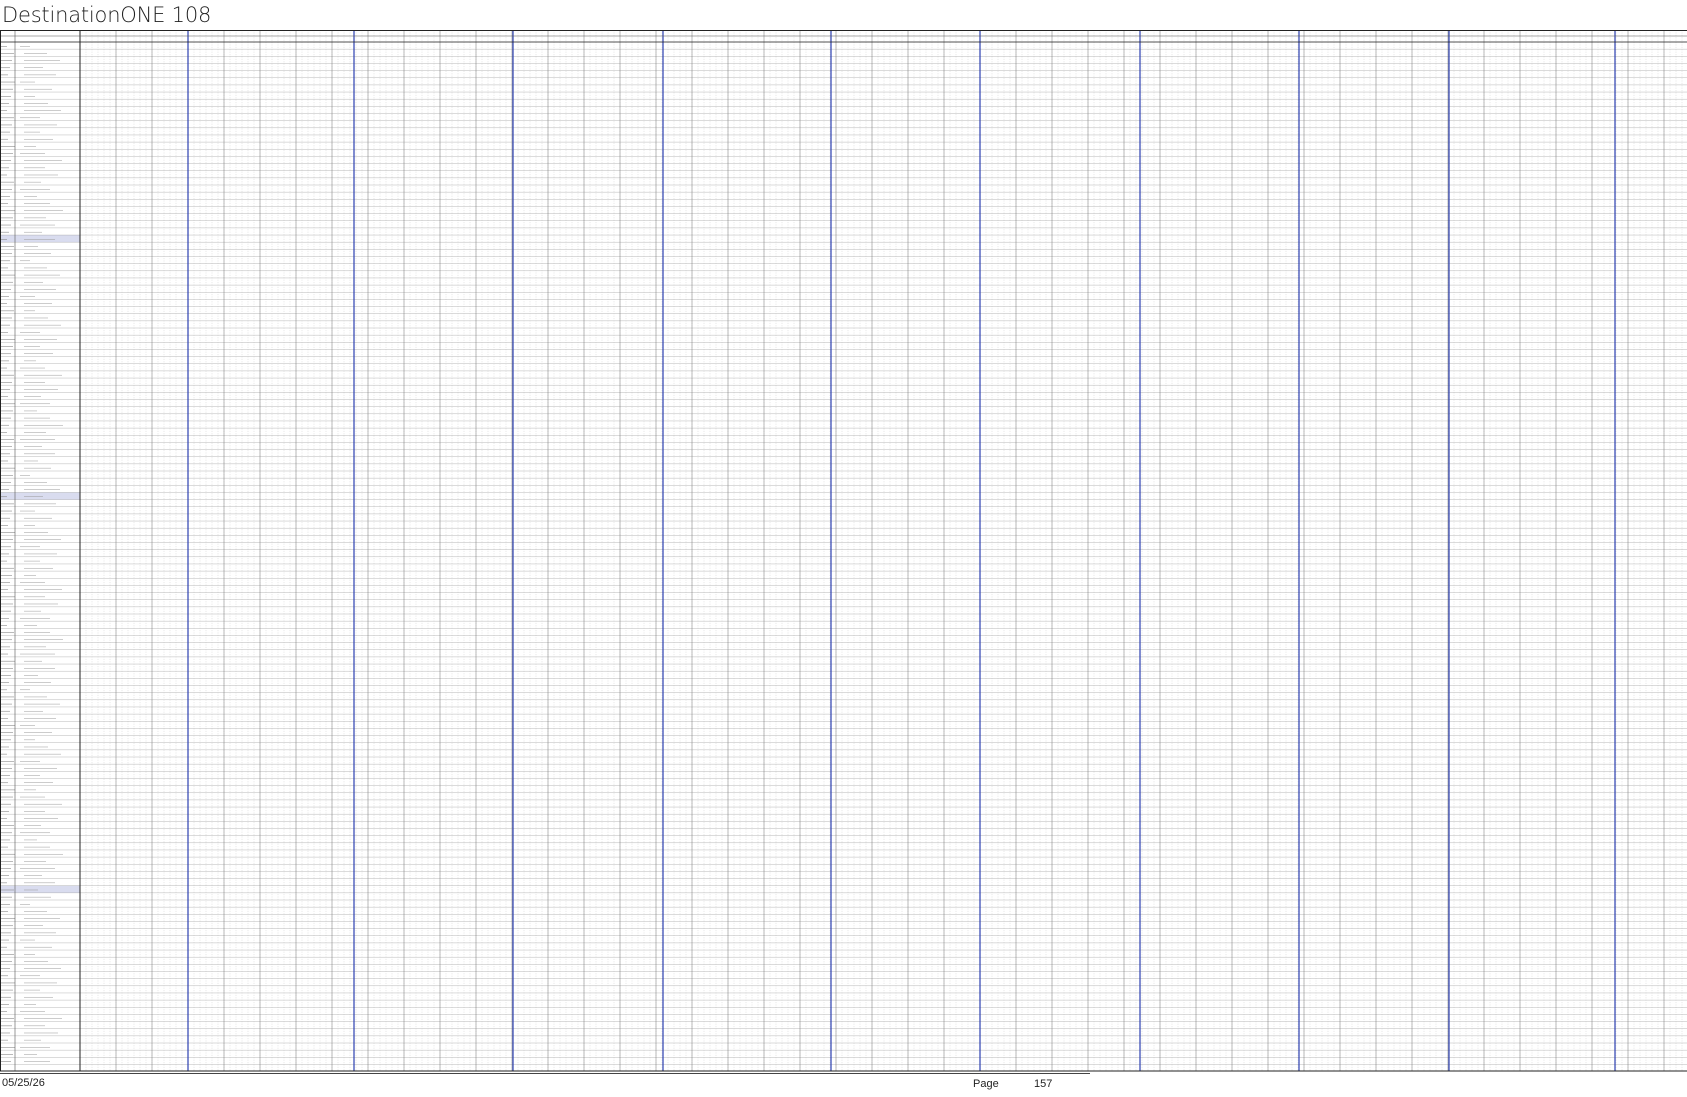 Image resolution: width=1687 pixels, height=1097 pixels. Describe the element at coordinates (986, 1084) in the screenshot. I see `footer-page-label: Page` at that location.